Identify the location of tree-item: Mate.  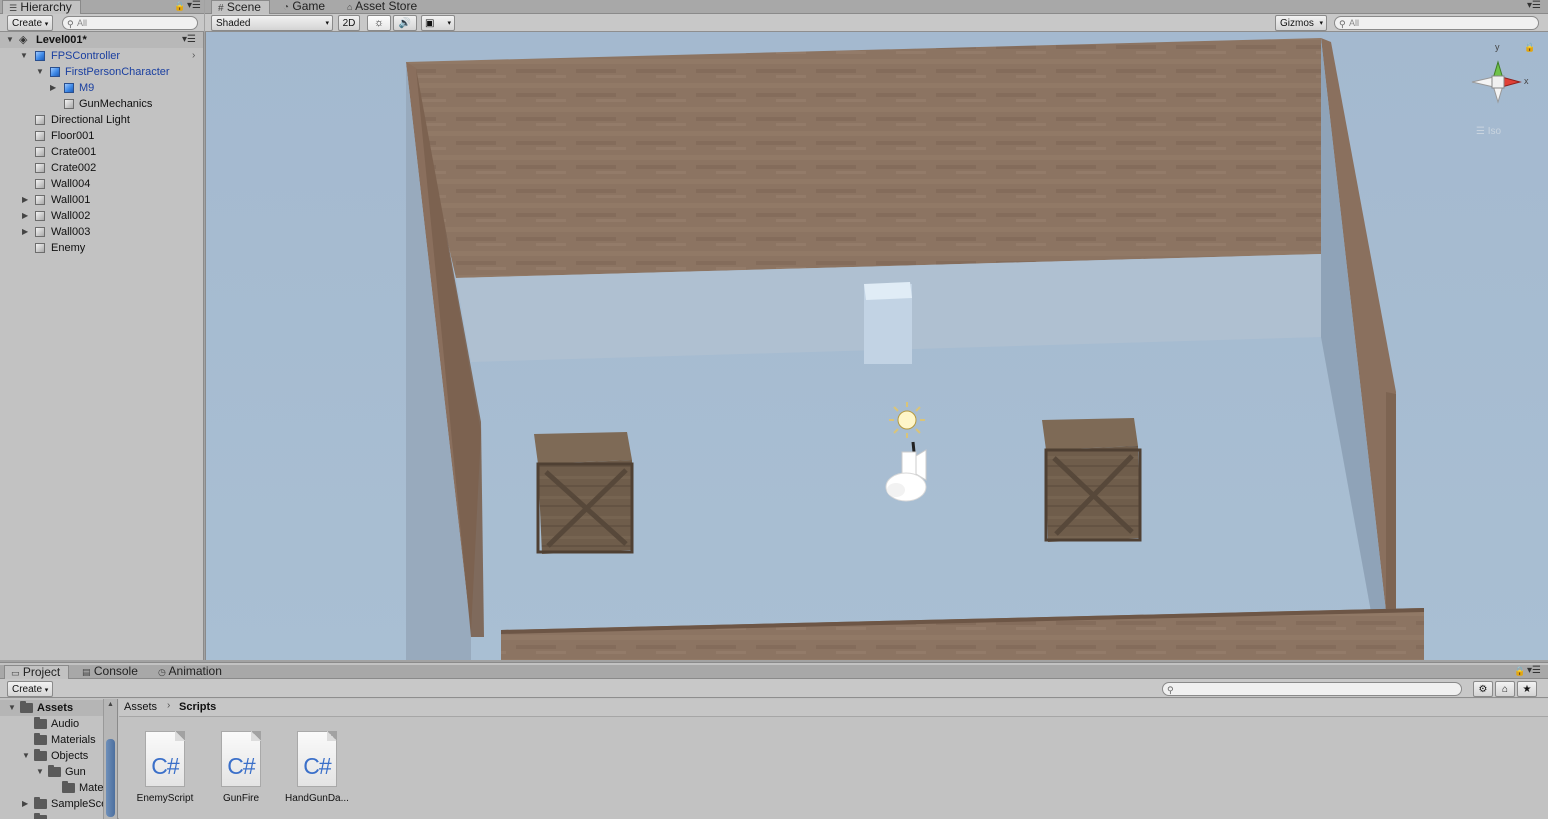
(58, 788).